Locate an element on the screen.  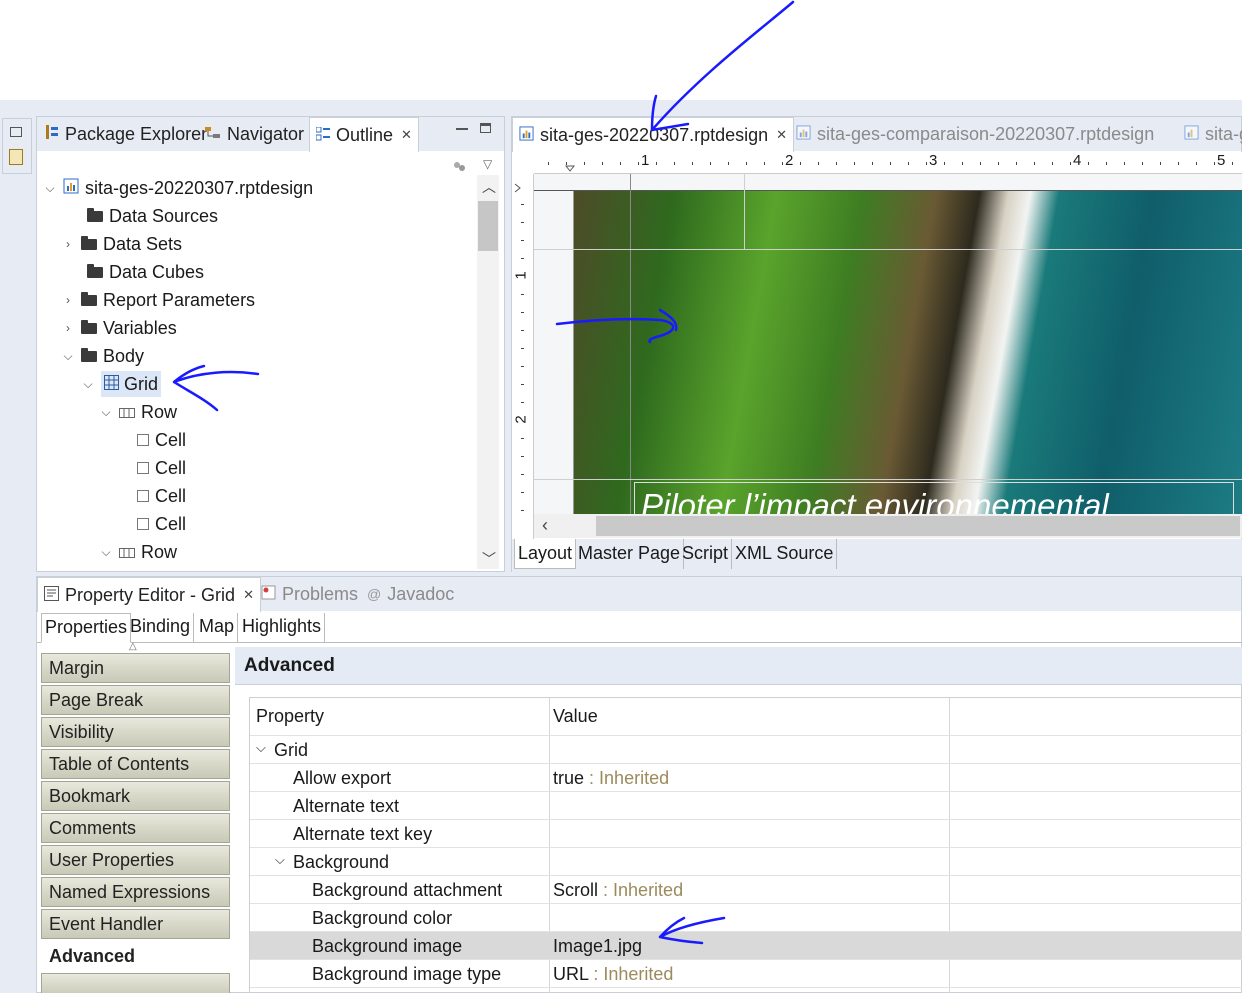
view-menu-chevron-icon: ▽ is located at coordinates (487, 164).